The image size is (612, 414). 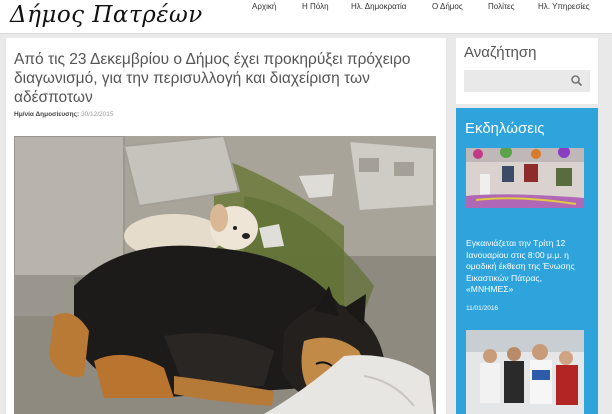 I want to click on events-title: Εκδηλώσεις, so click(x=505, y=128).